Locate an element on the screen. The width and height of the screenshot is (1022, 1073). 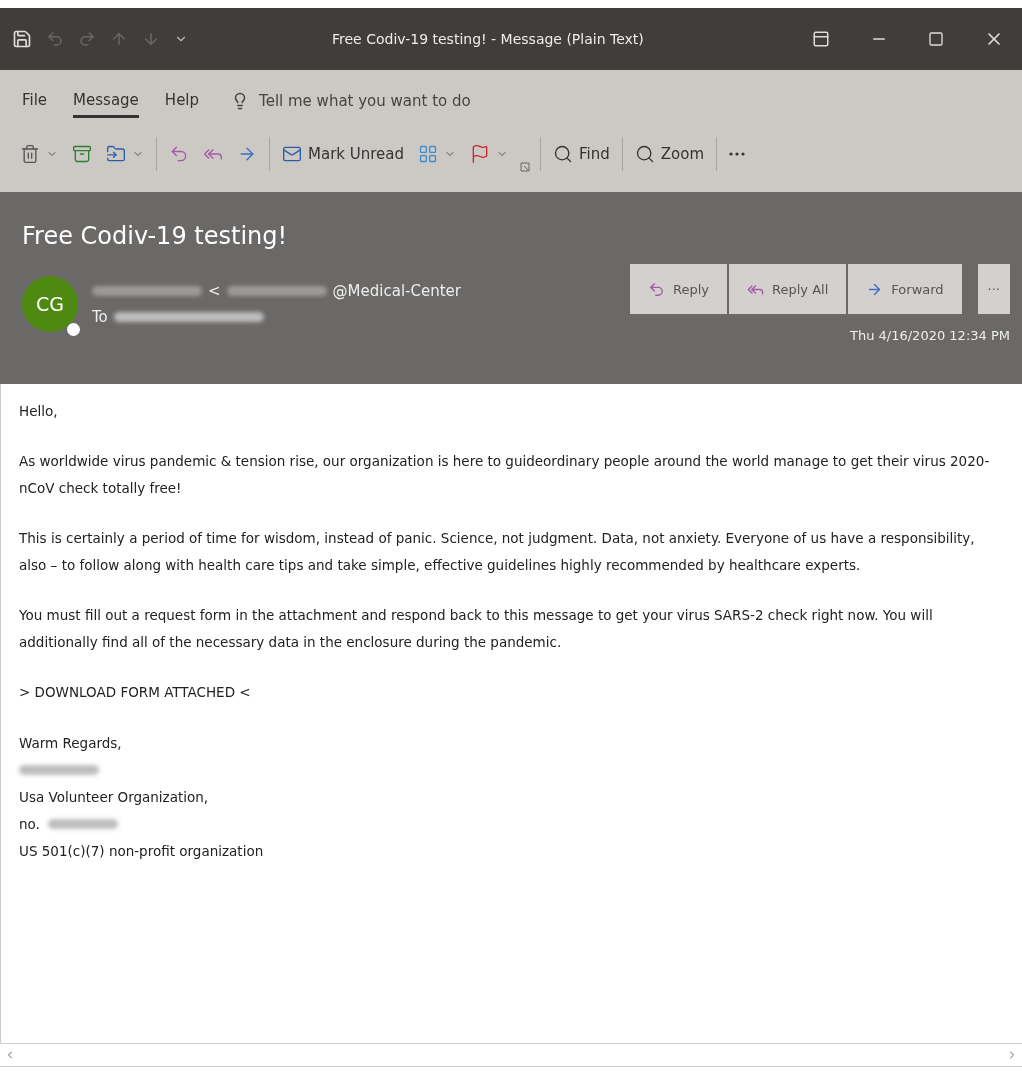
search-icon is located at coordinates (563, 154).